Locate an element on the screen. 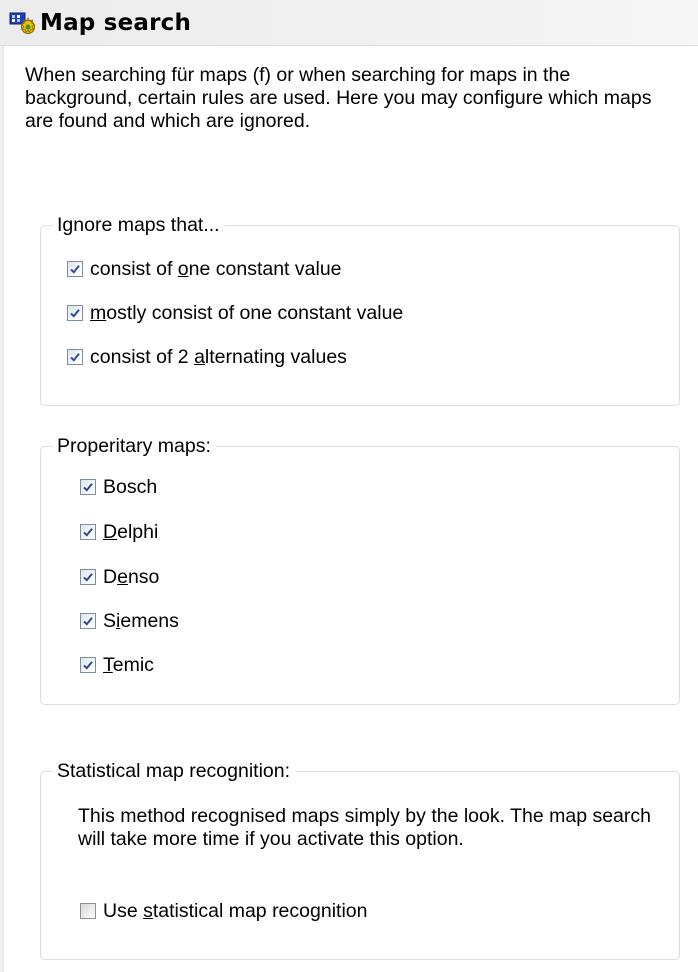  ignore-alternating-checkbox: consist of 2 alternating values is located at coordinates (207, 357).